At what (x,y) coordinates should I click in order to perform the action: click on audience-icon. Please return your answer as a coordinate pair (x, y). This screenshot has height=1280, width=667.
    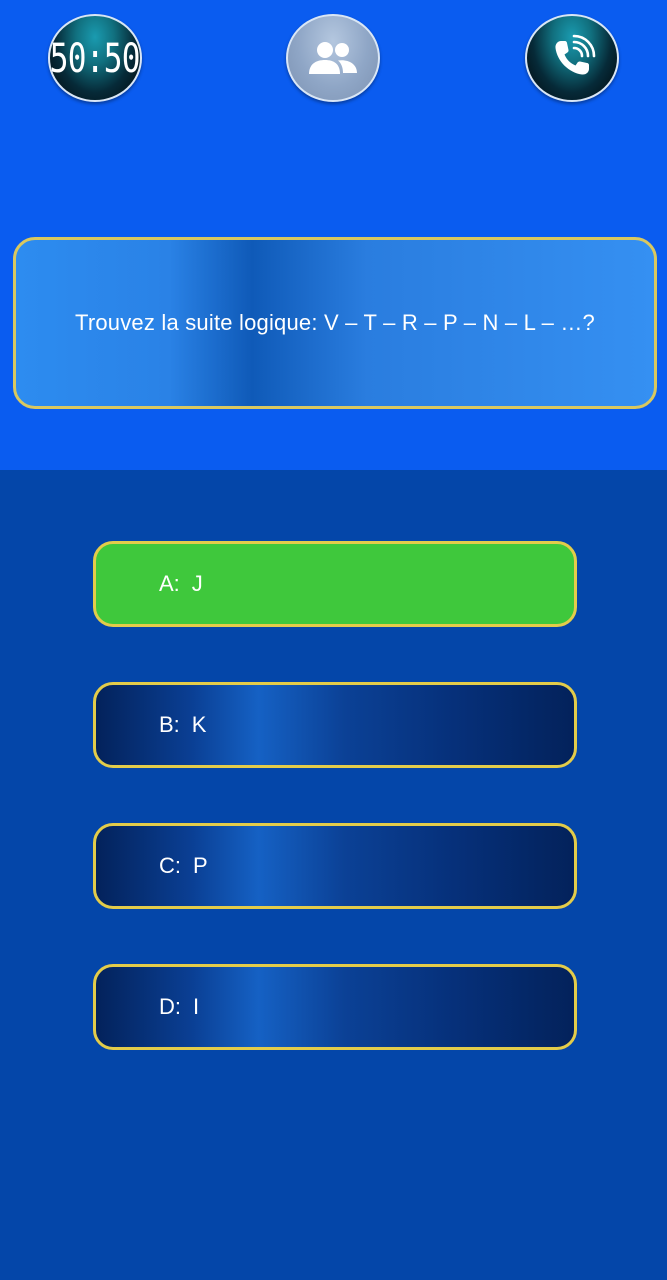
    Looking at the image, I should click on (333, 58).